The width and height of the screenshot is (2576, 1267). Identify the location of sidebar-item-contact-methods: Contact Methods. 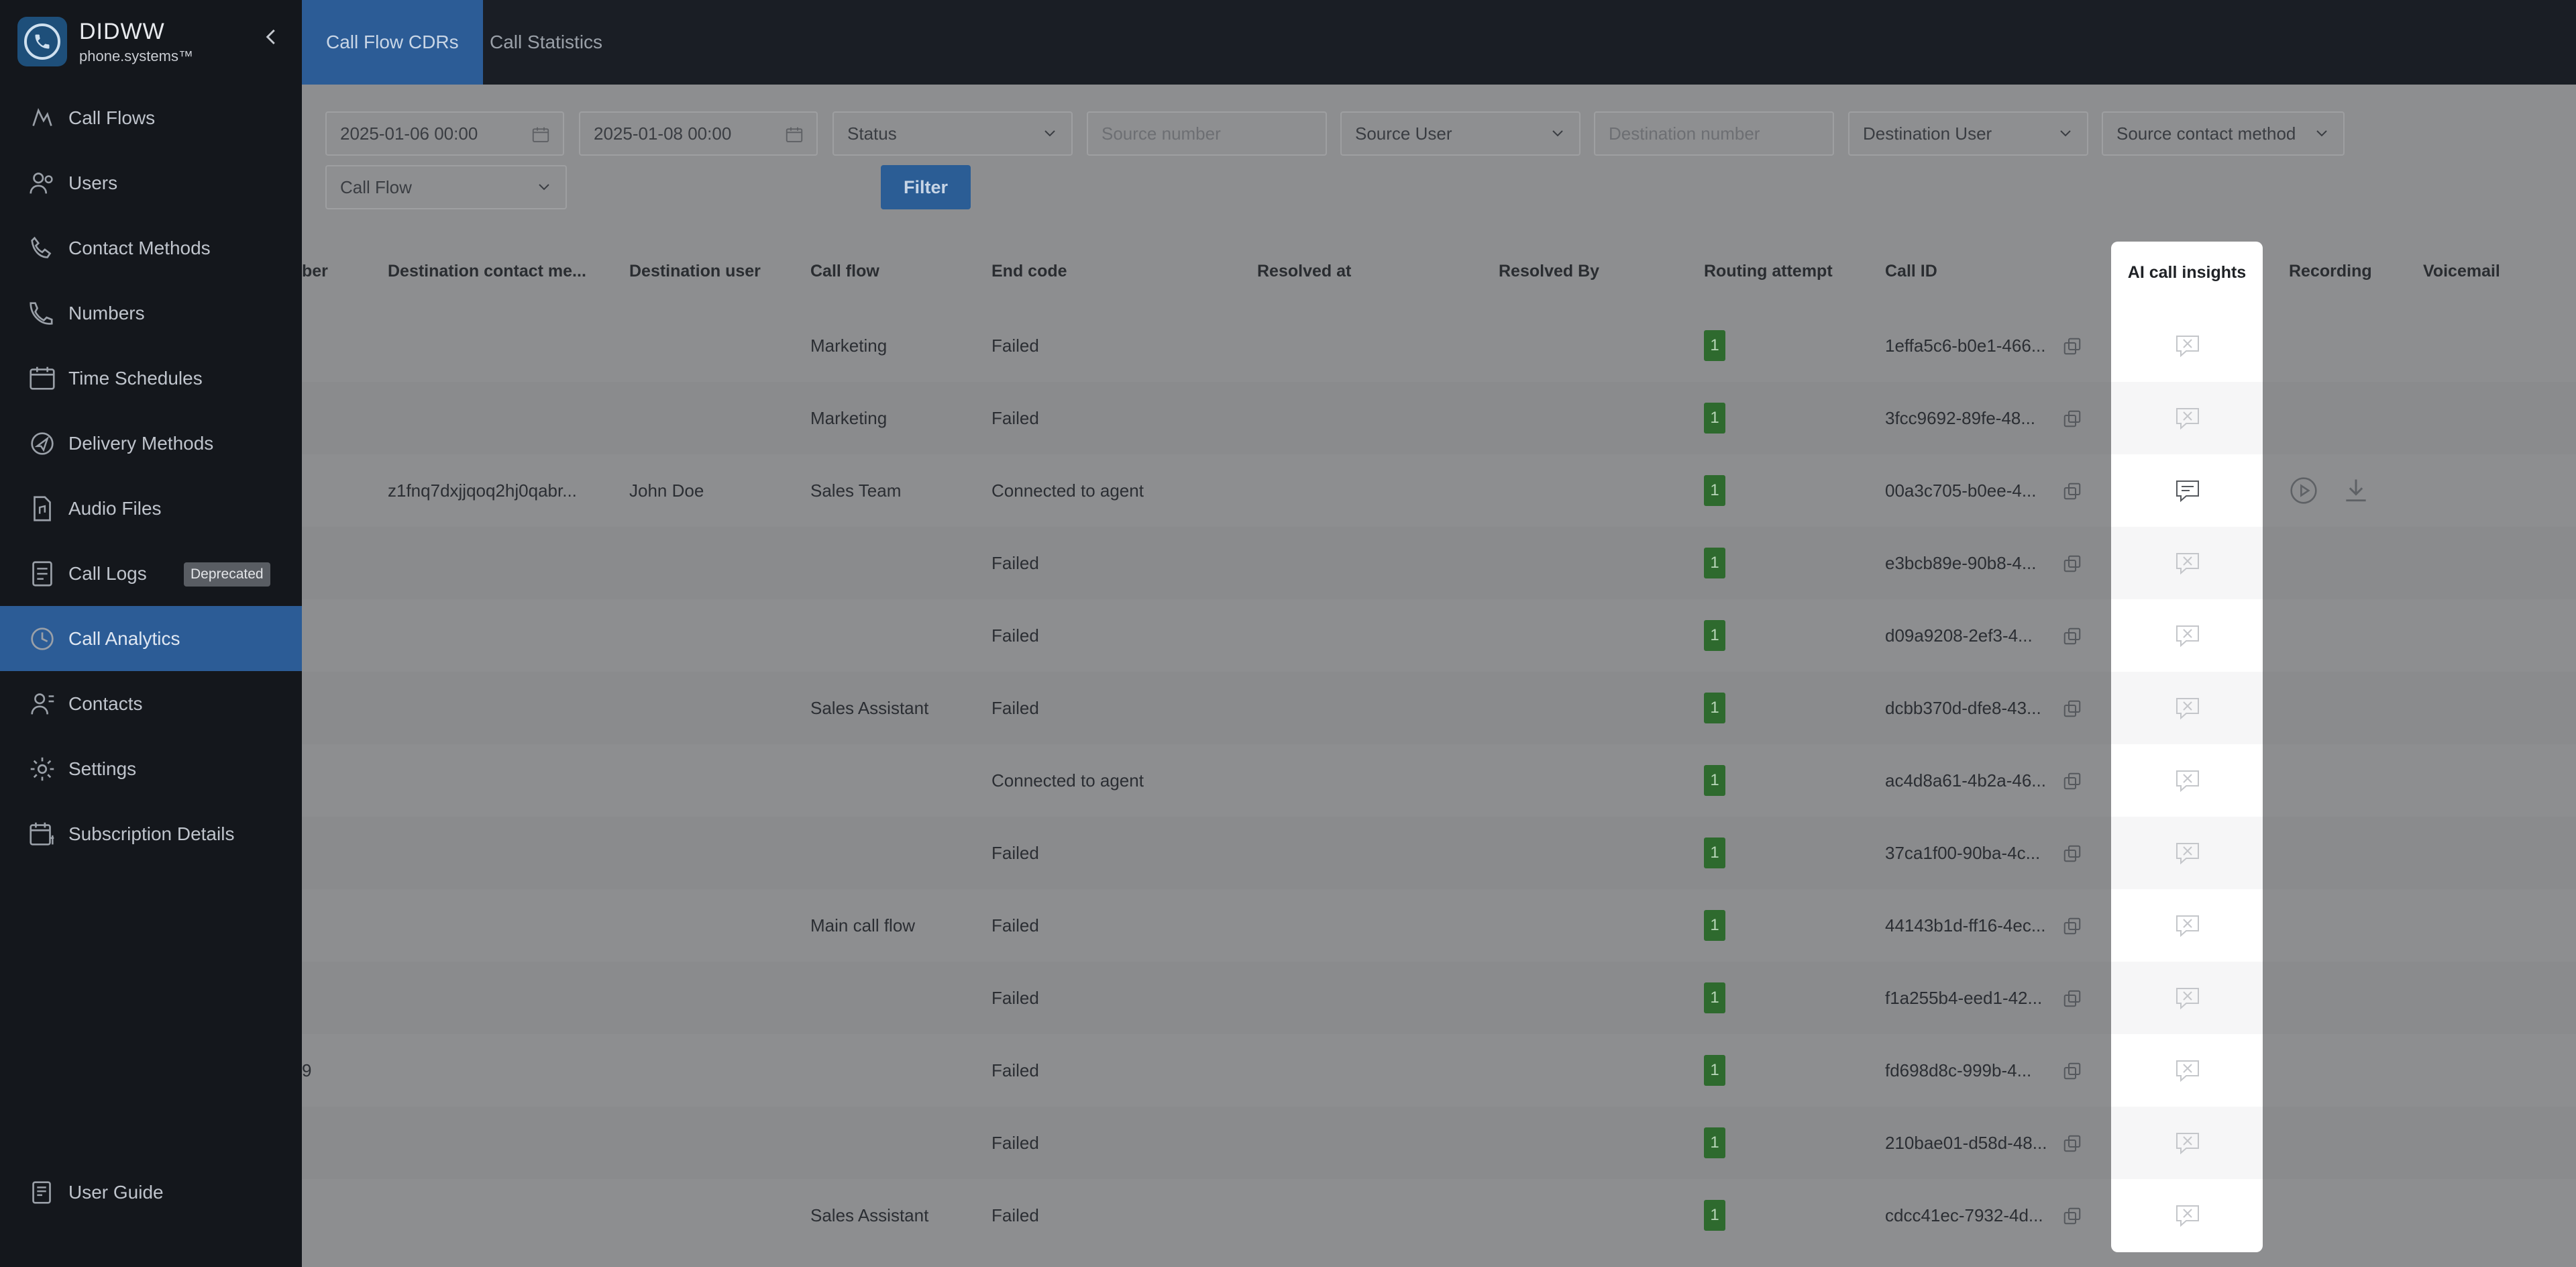
(151, 248).